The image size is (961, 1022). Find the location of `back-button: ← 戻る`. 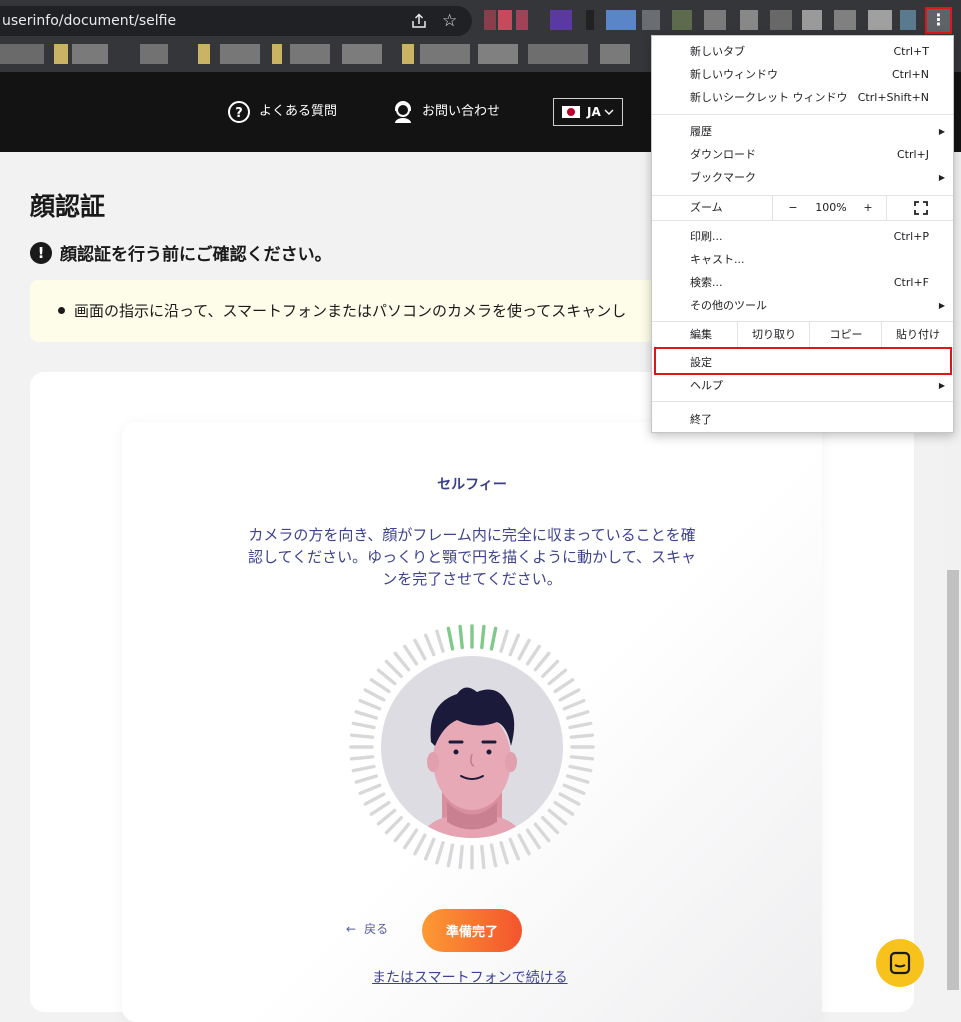

back-button: ← 戻る is located at coordinates (367, 928).